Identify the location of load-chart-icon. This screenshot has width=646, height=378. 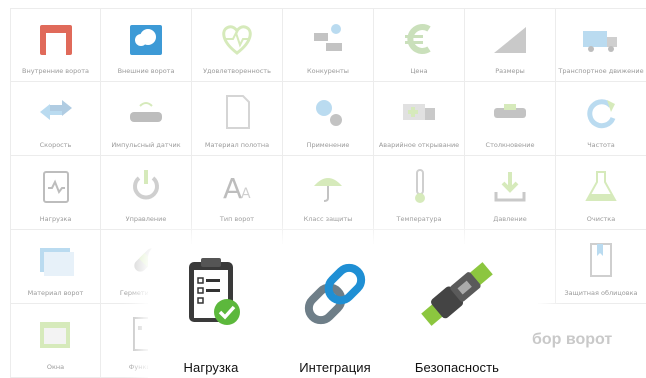
(55, 187).